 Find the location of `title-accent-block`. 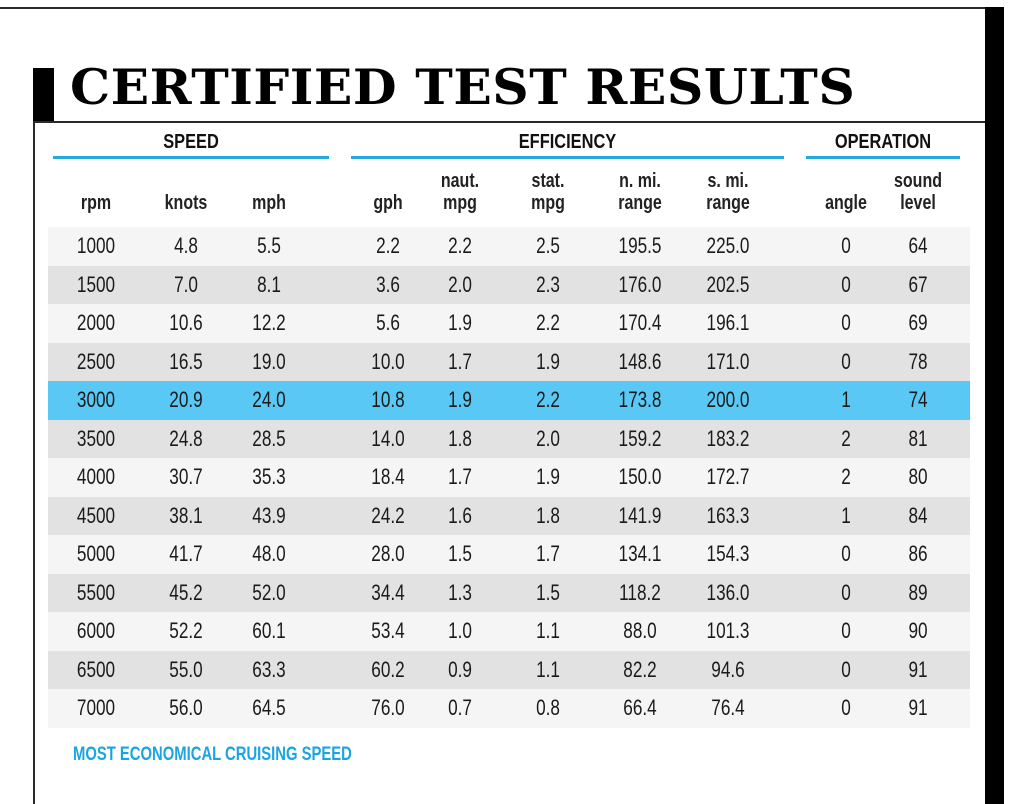

title-accent-block is located at coordinates (43, 95).